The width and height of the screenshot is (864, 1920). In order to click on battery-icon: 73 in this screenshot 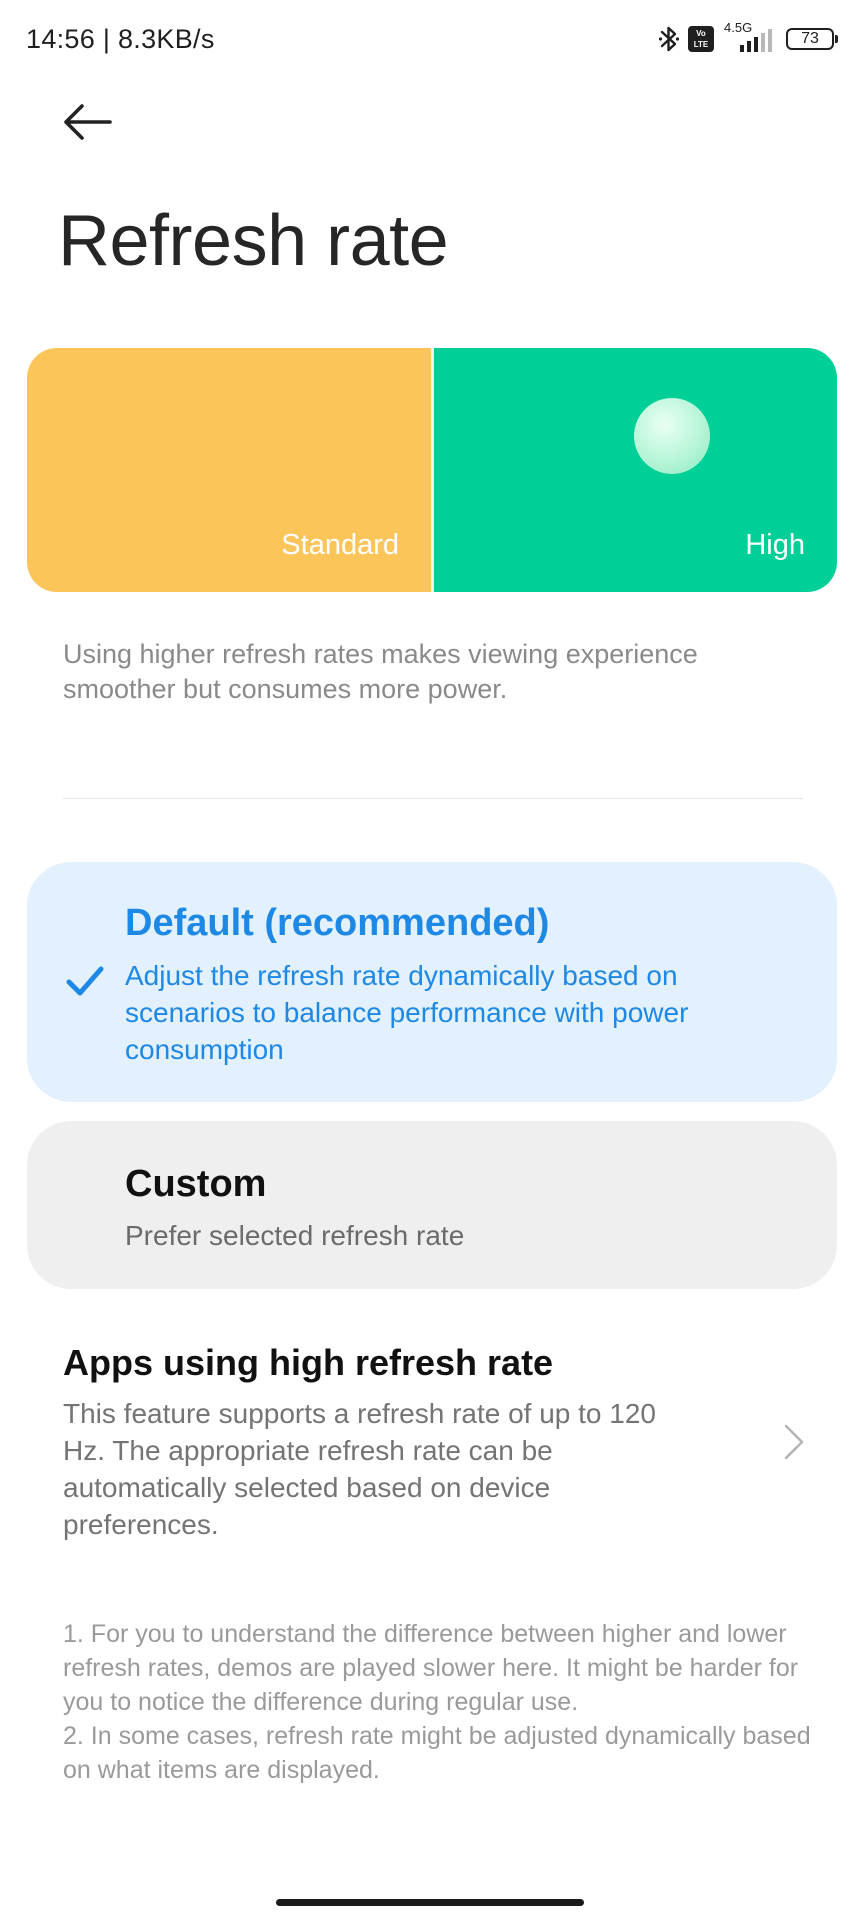, I will do `click(812, 39)`.